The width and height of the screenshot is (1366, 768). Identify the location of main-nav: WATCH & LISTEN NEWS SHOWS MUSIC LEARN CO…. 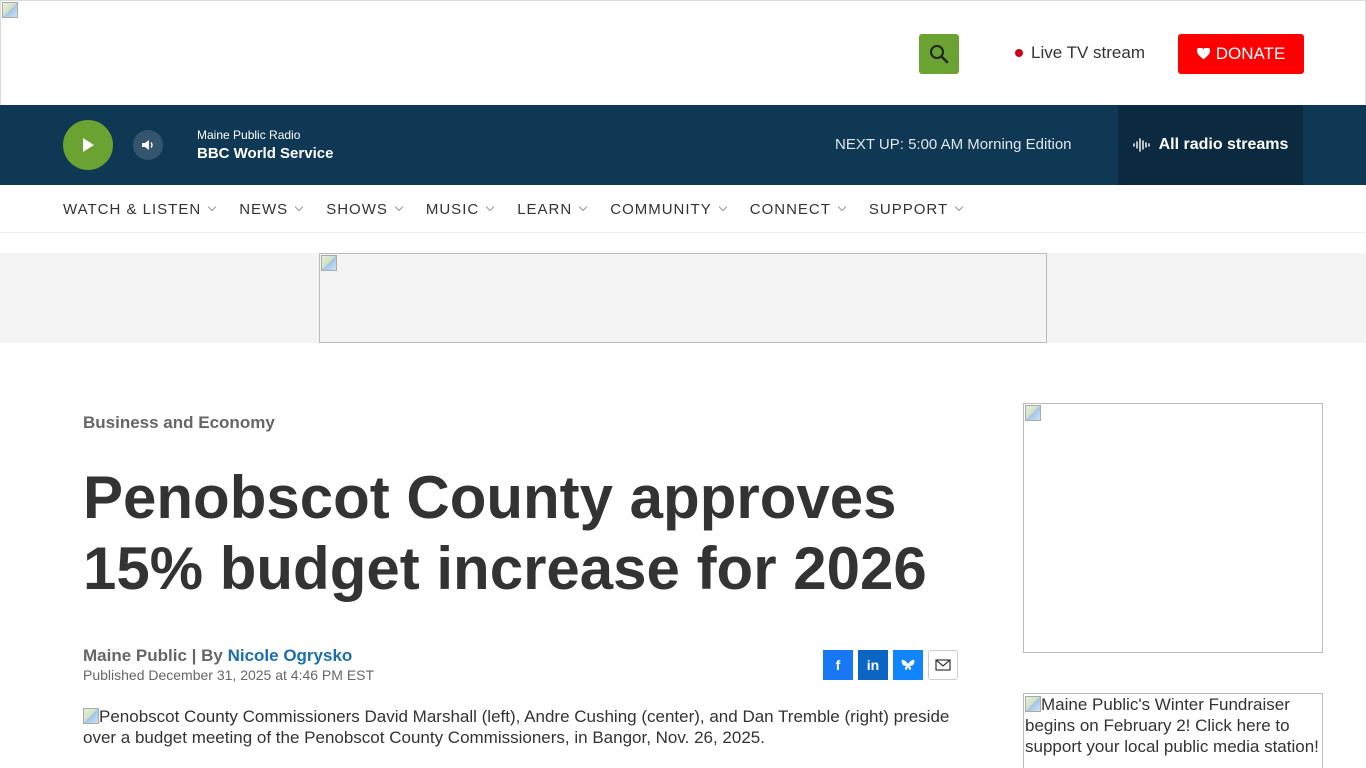
(683, 209).